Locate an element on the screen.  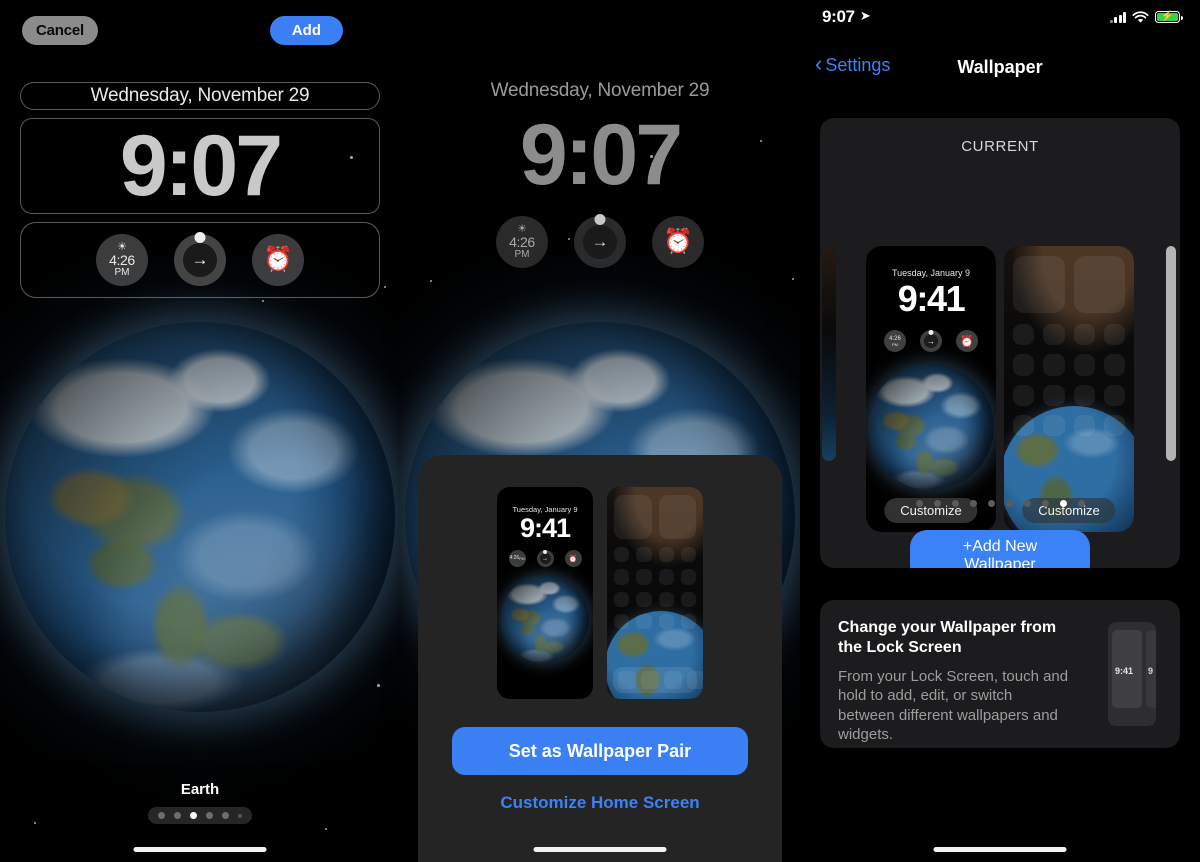
cellular-signal-icon is located at coordinates (1117, 17).